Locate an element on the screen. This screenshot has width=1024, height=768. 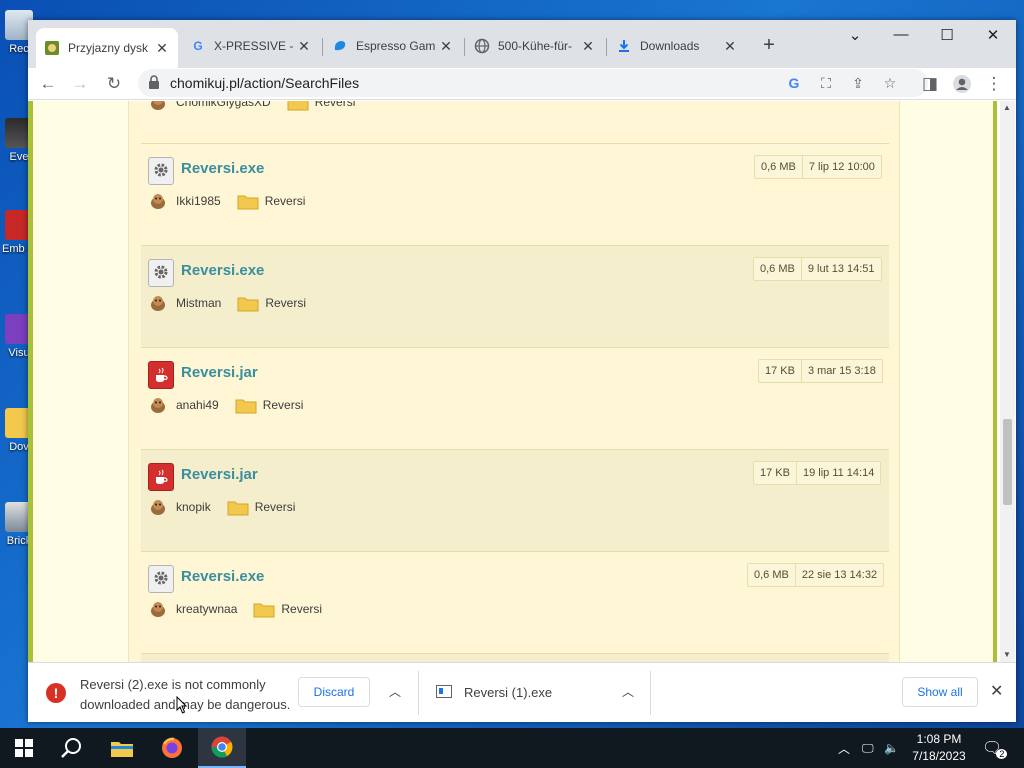
tab-espresso-games: Espresso Gam ✕ is located at coordinates (393, 46).